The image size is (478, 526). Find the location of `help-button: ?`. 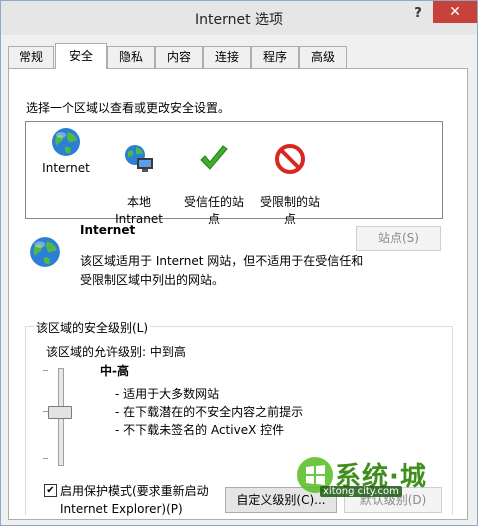

help-button: ? is located at coordinates (418, 14).